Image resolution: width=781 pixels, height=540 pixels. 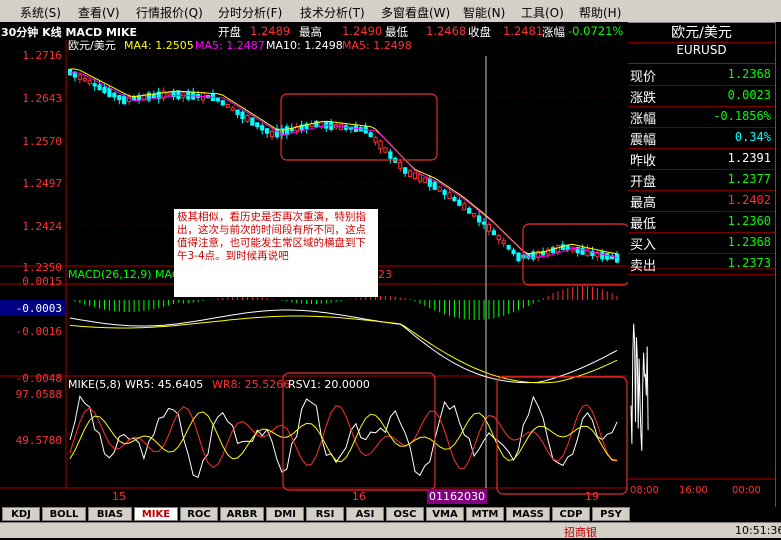 I want to click on menu-quote: 行情报价(Q), so click(x=169, y=12).